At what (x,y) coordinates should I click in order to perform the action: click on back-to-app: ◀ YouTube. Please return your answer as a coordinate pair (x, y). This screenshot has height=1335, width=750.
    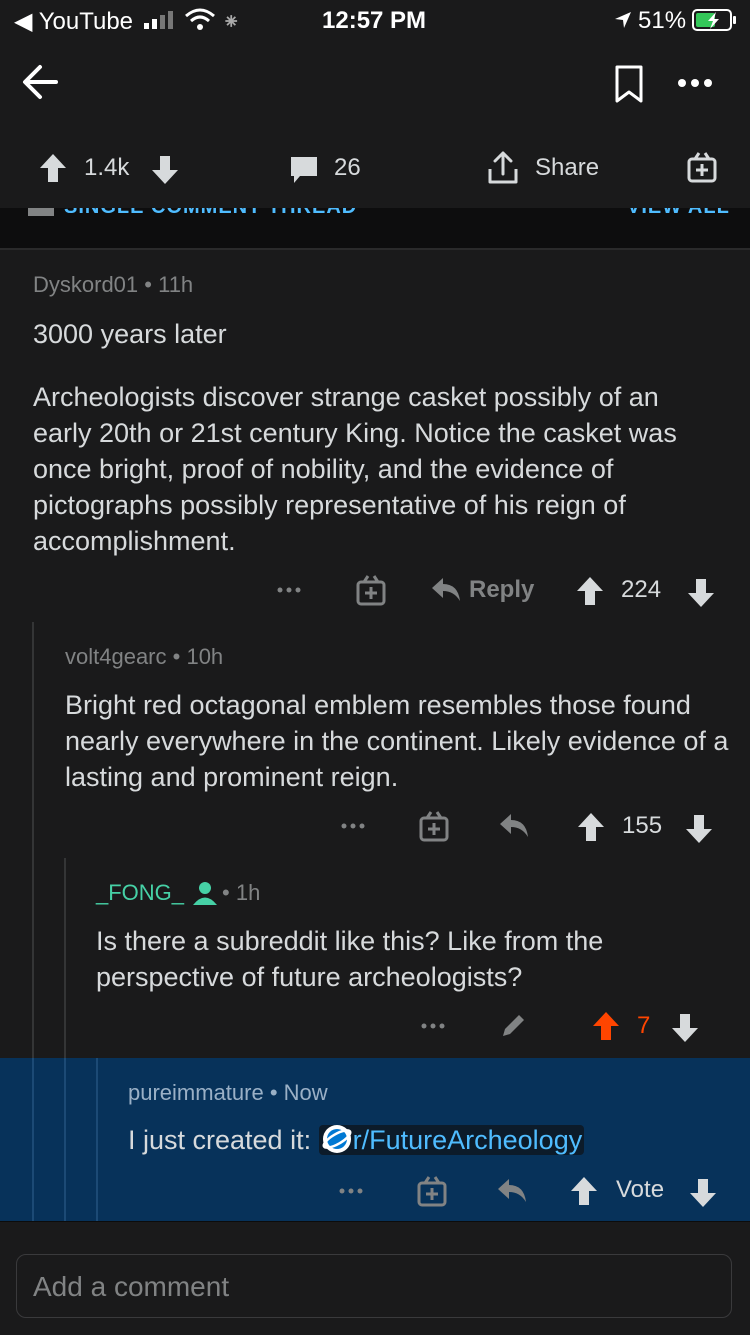
    Looking at the image, I should click on (73, 21).